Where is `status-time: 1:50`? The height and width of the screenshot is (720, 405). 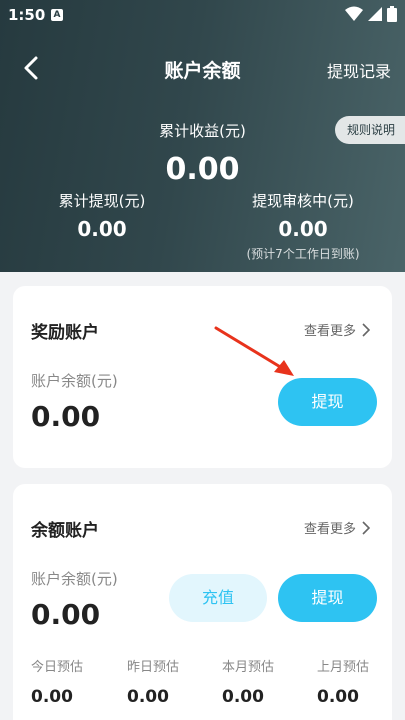
status-time: 1:50 is located at coordinates (27, 15).